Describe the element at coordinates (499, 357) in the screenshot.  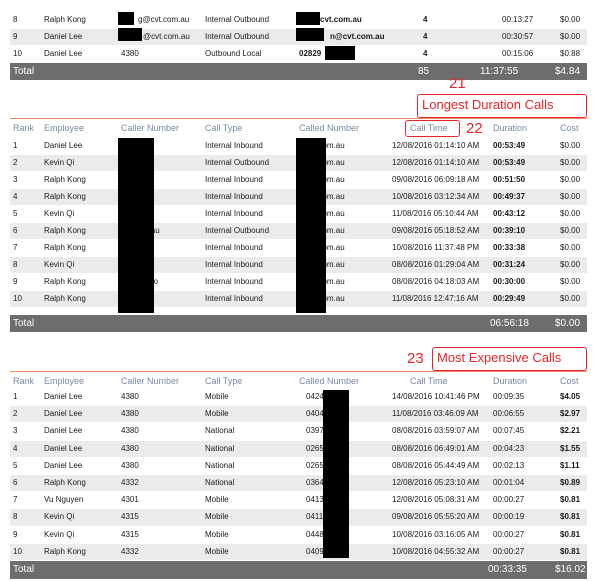
I see `section-title: Most Expensive Calls` at that location.